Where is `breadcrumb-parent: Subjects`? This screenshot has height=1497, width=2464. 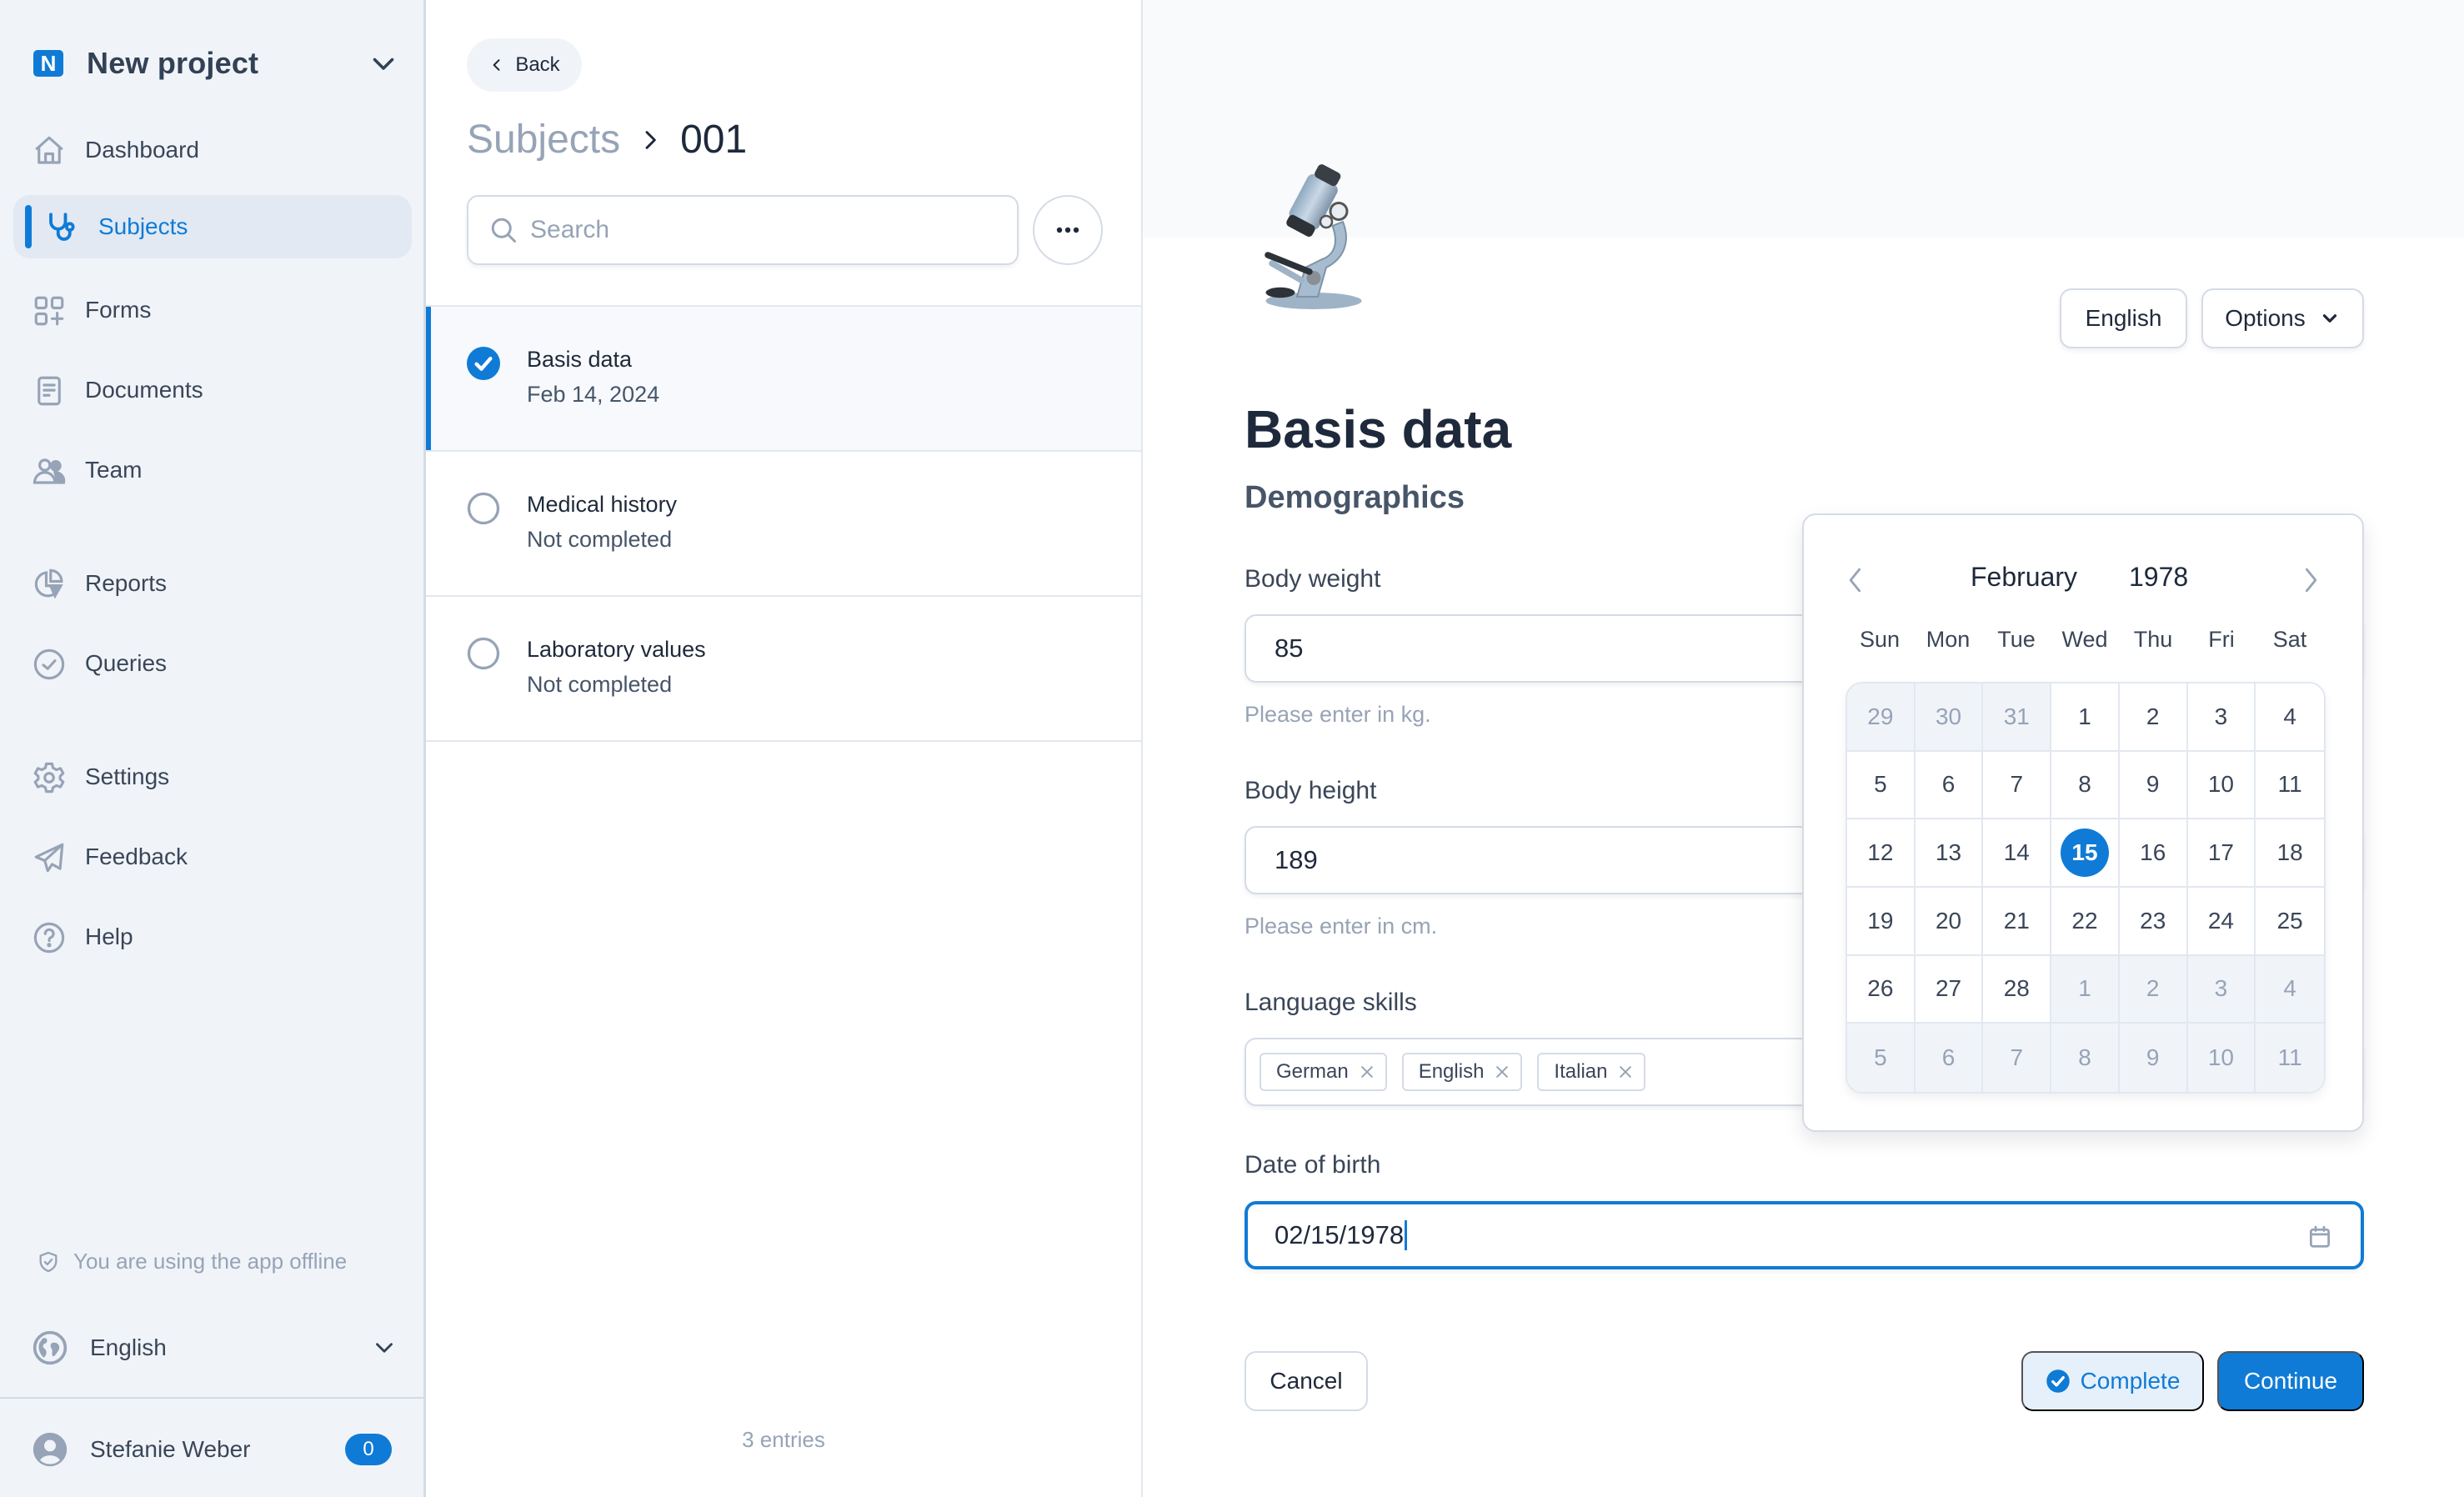 breadcrumb-parent: Subjects is located at coordinates (543, 140).